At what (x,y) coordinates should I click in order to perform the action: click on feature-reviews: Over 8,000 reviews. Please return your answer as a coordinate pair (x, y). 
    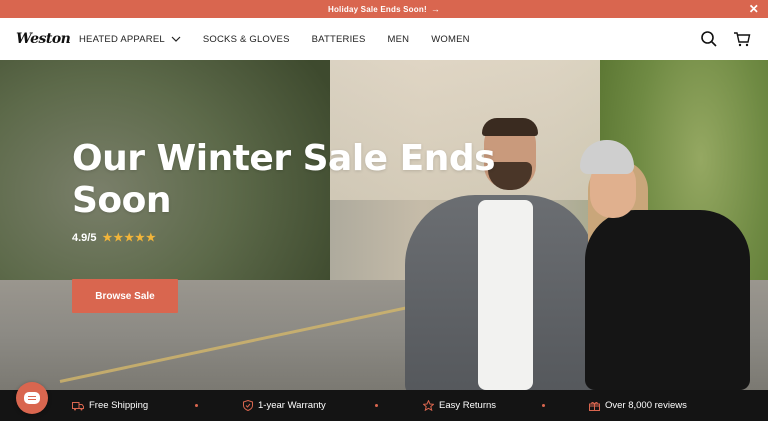
    Looking at the image, I should click on (638, 405).